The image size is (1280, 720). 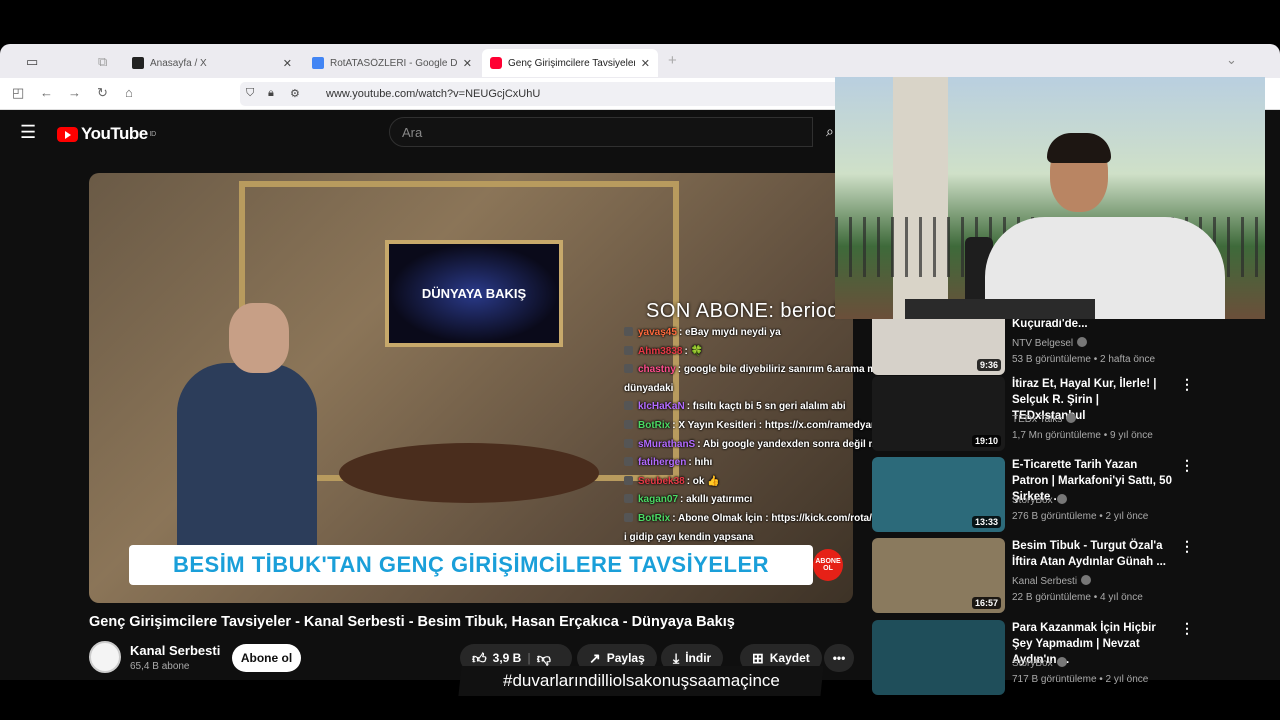 I want to click on chat-text: : eBay mıydı neydi ya, so click(x=729, y=332).